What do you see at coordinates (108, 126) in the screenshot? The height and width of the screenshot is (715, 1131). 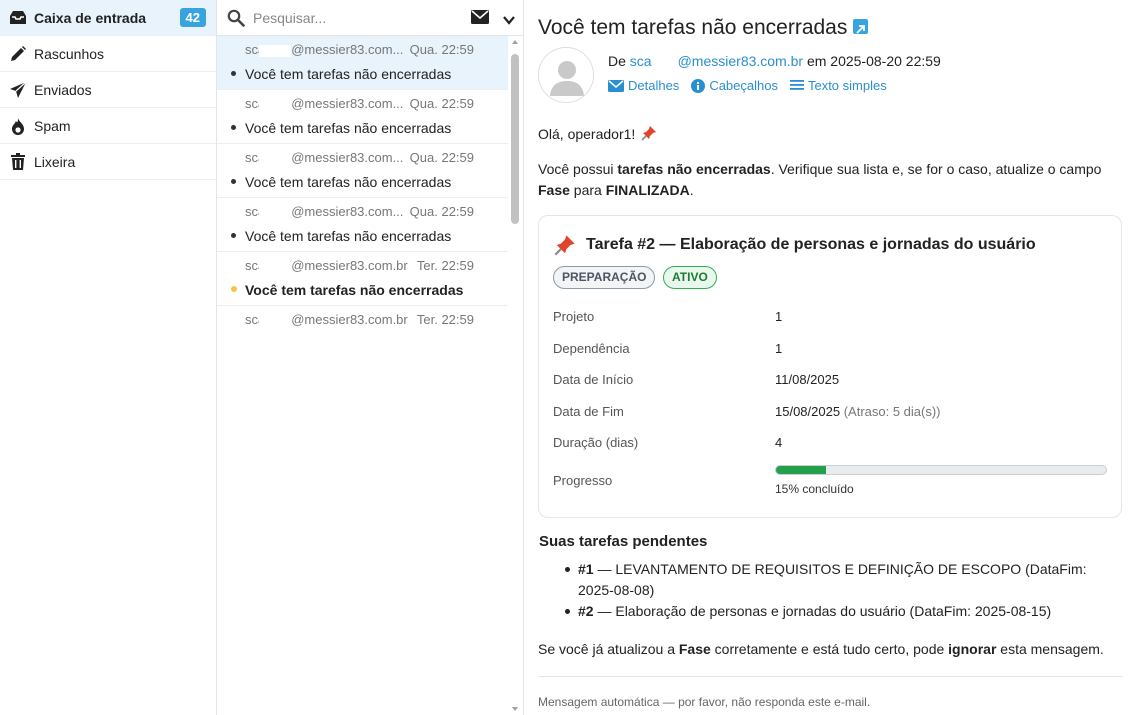 I see `sidebar-item-spam: Spam` at bounding box center [108, 126].